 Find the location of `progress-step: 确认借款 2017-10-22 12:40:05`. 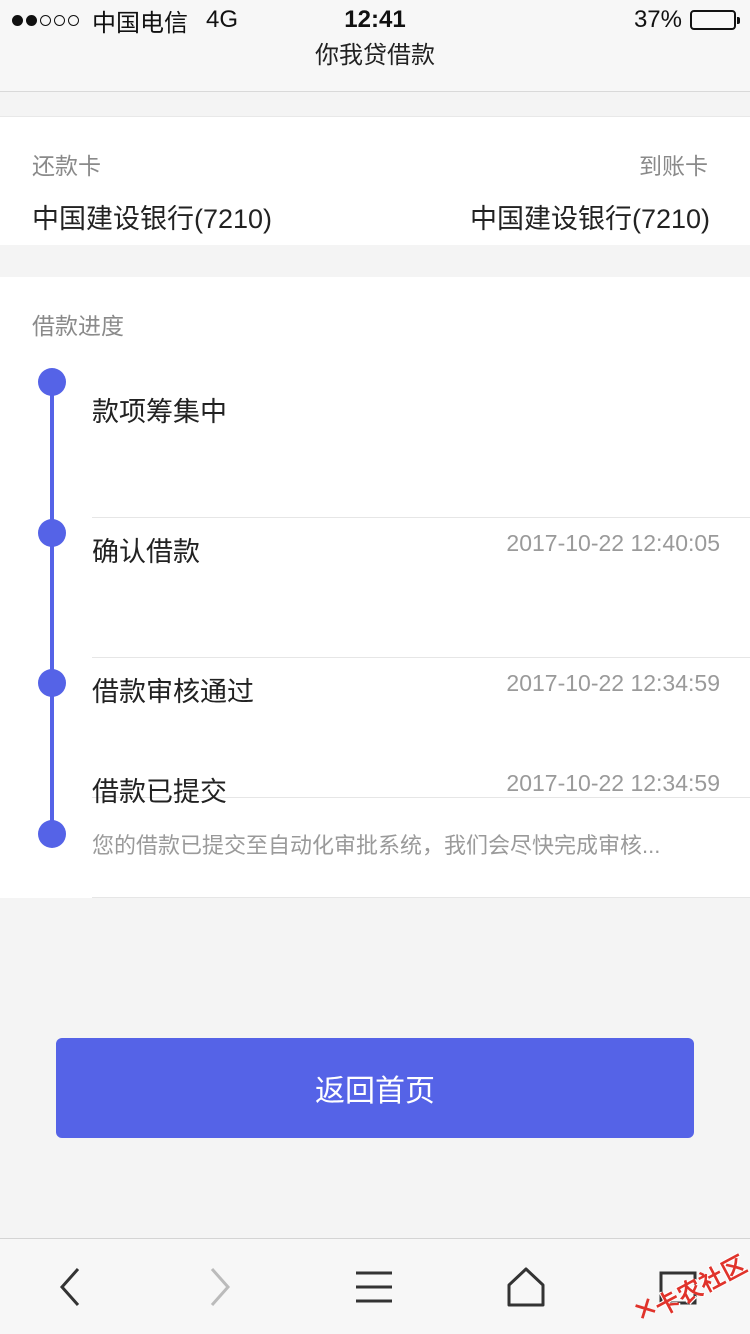

progress-step: 确认借款 2017-10-22 12:40:05 is located at coordinates (421, 588).